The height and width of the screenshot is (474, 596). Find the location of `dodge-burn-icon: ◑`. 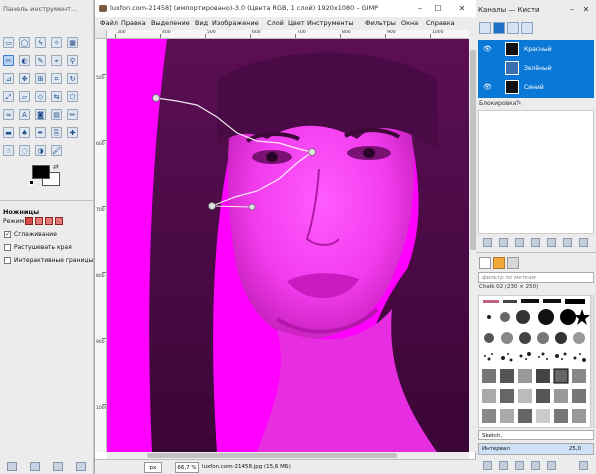

dodge-burn-icon: ◑ is located at coordinates (40, 150).